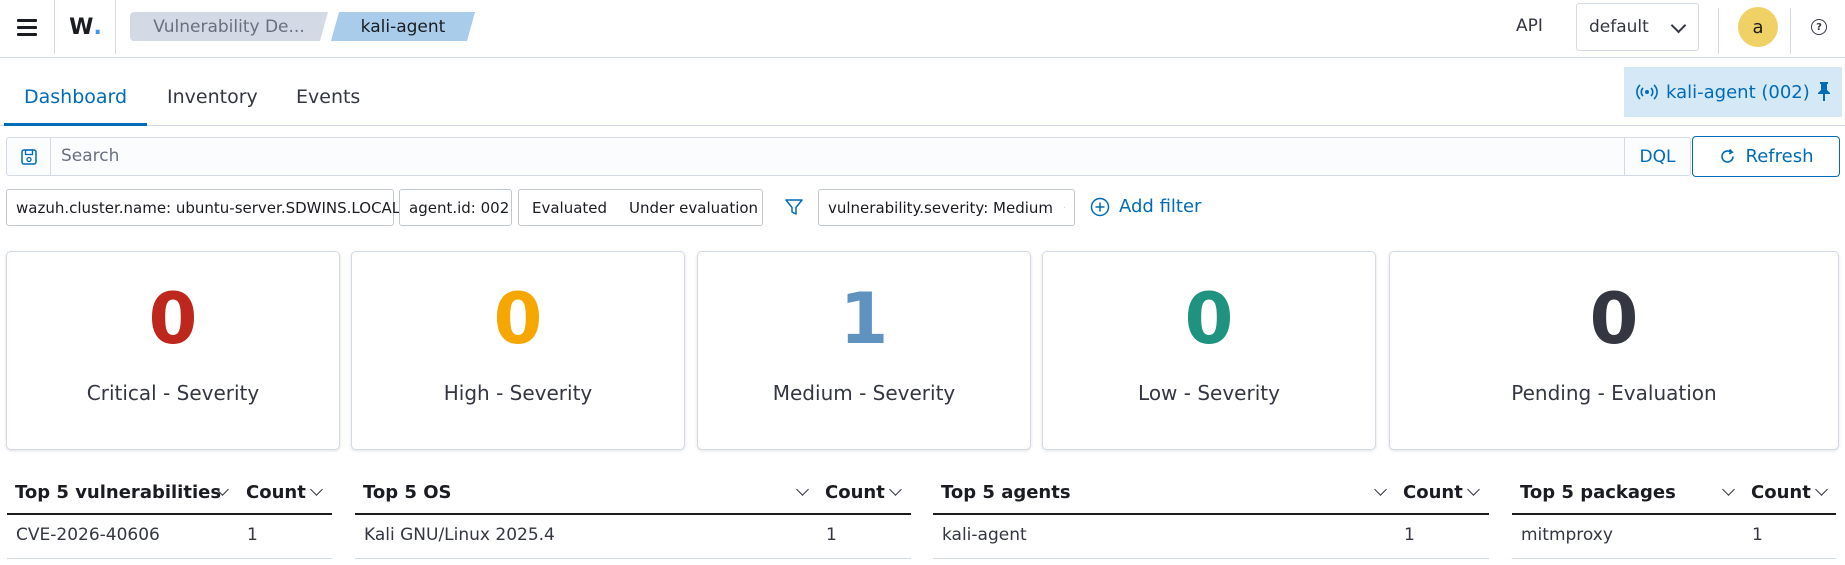 This screenshot has width=1845, height=565. What do you see at coordinates (328, 97) in the screenshot?
I see `tab-events: Events` at bounding box center [328, 97].